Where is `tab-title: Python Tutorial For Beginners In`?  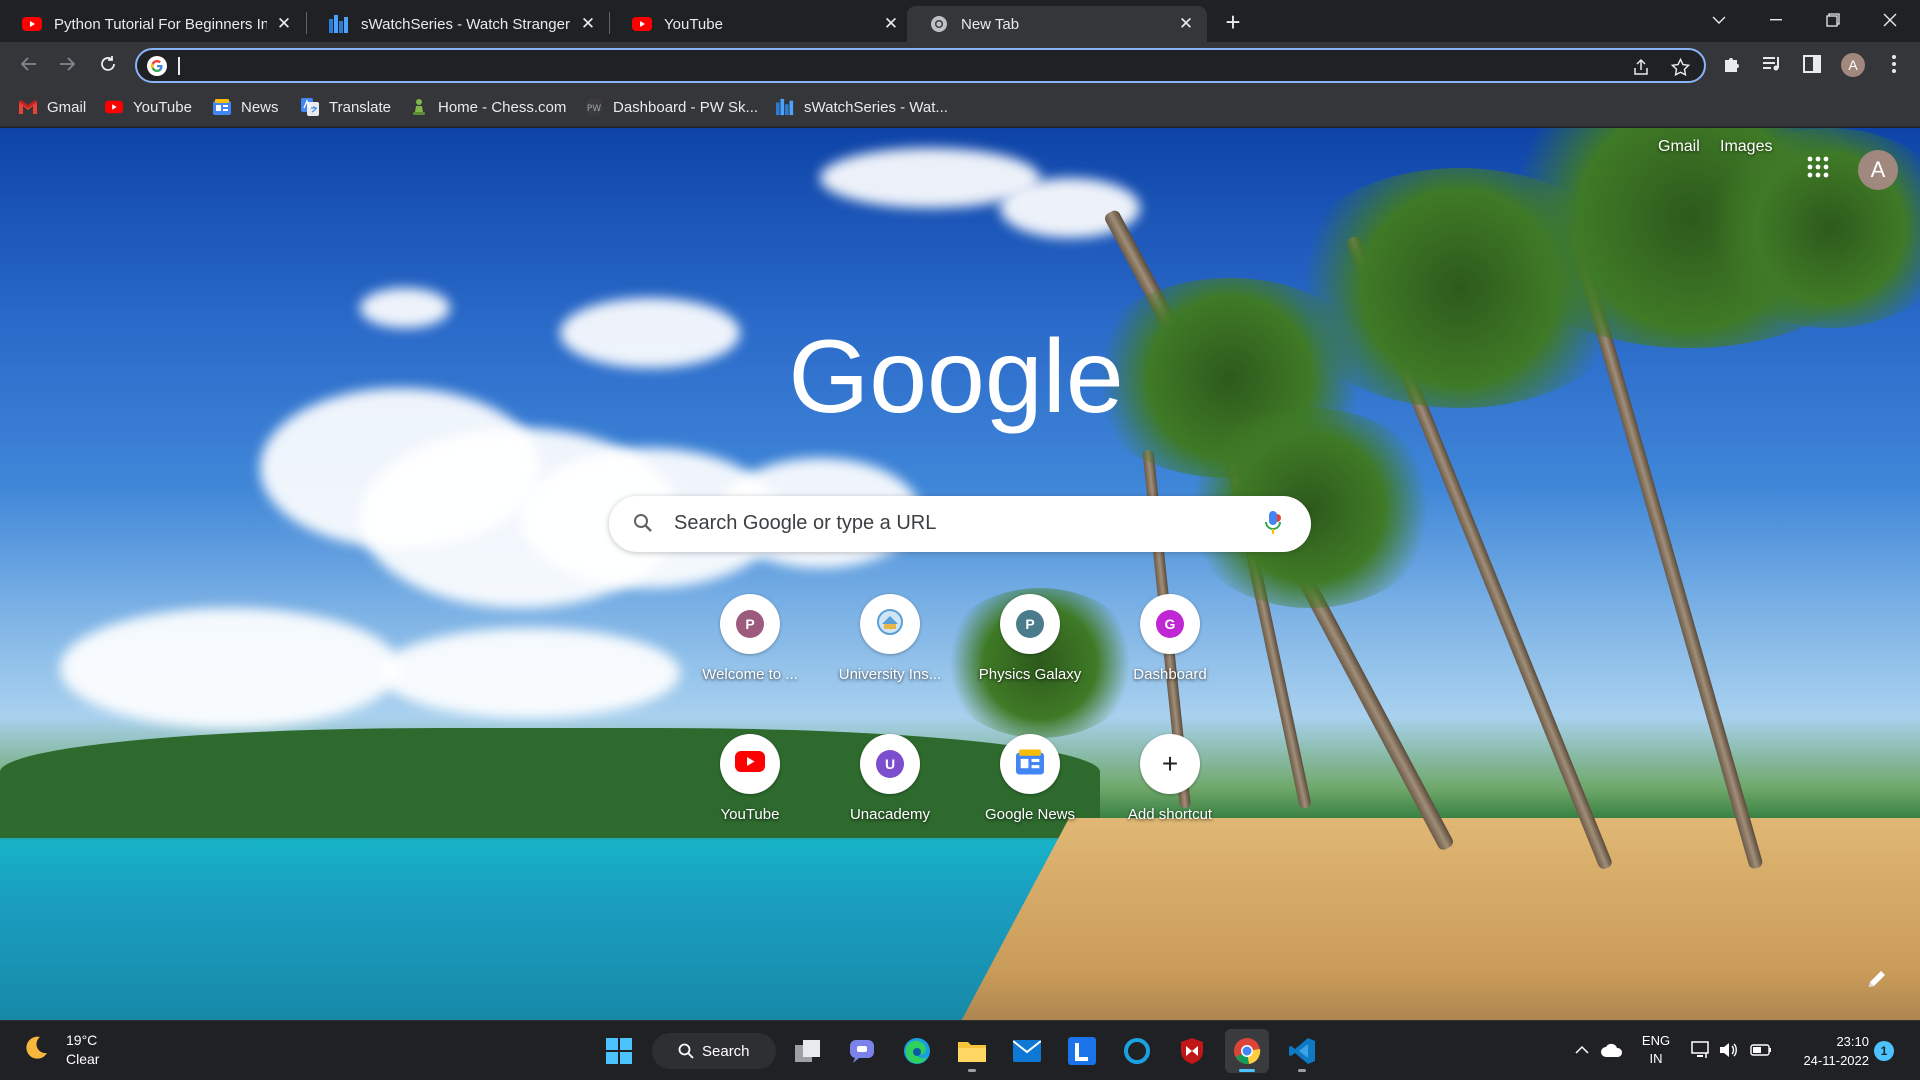 tab-title: Python Tutorial For Beginners In is located at coordinates (160, 24).